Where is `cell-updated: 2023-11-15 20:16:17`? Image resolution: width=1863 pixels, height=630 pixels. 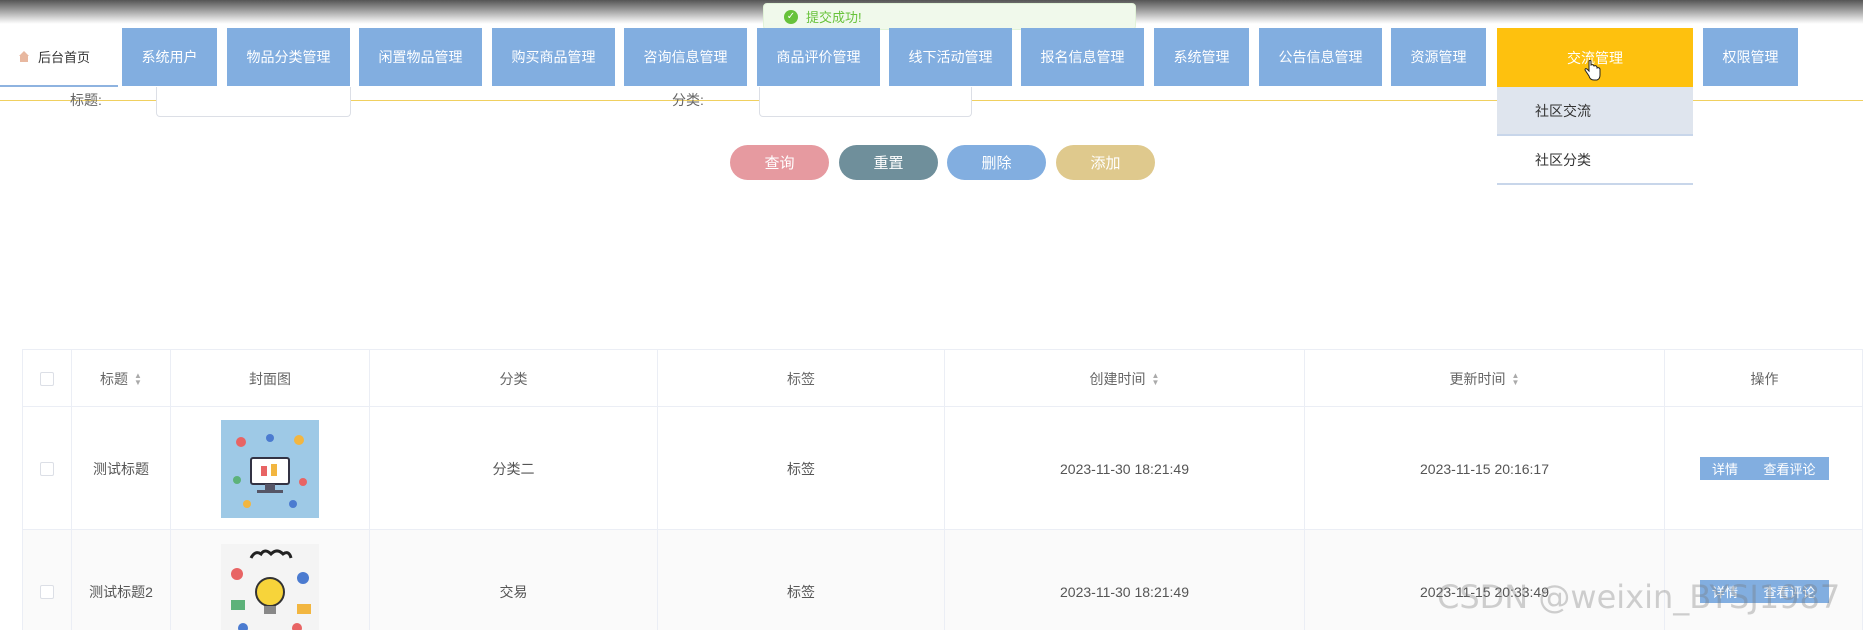
cell-updated: 2023-11-15 20:16:17 is located at coordinates (1485, 468).